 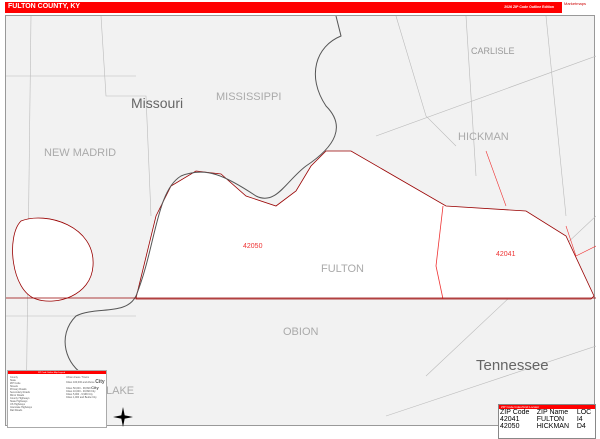 What do you see at coordinates (16, 410) in the screenshot?
I see `legend-row: Rail Roads` at bounding box center [16, 410].